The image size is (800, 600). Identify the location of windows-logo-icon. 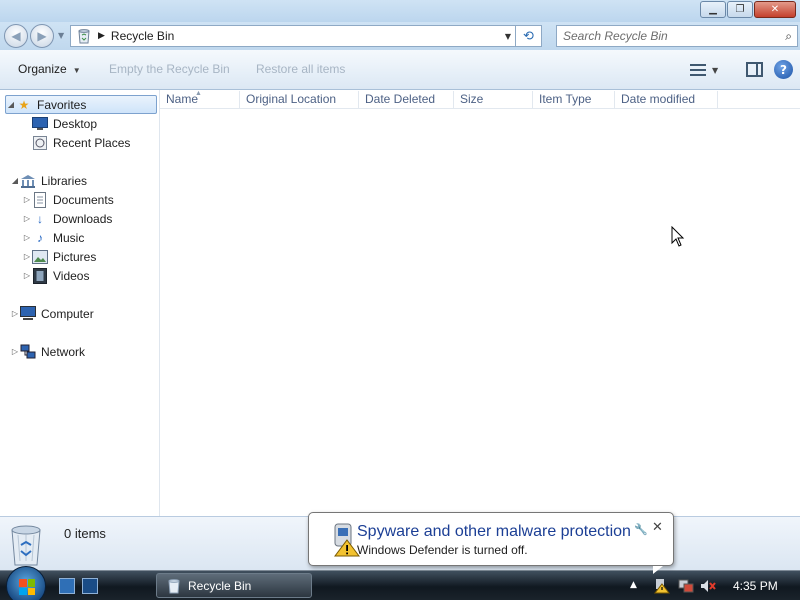
(27, 587).